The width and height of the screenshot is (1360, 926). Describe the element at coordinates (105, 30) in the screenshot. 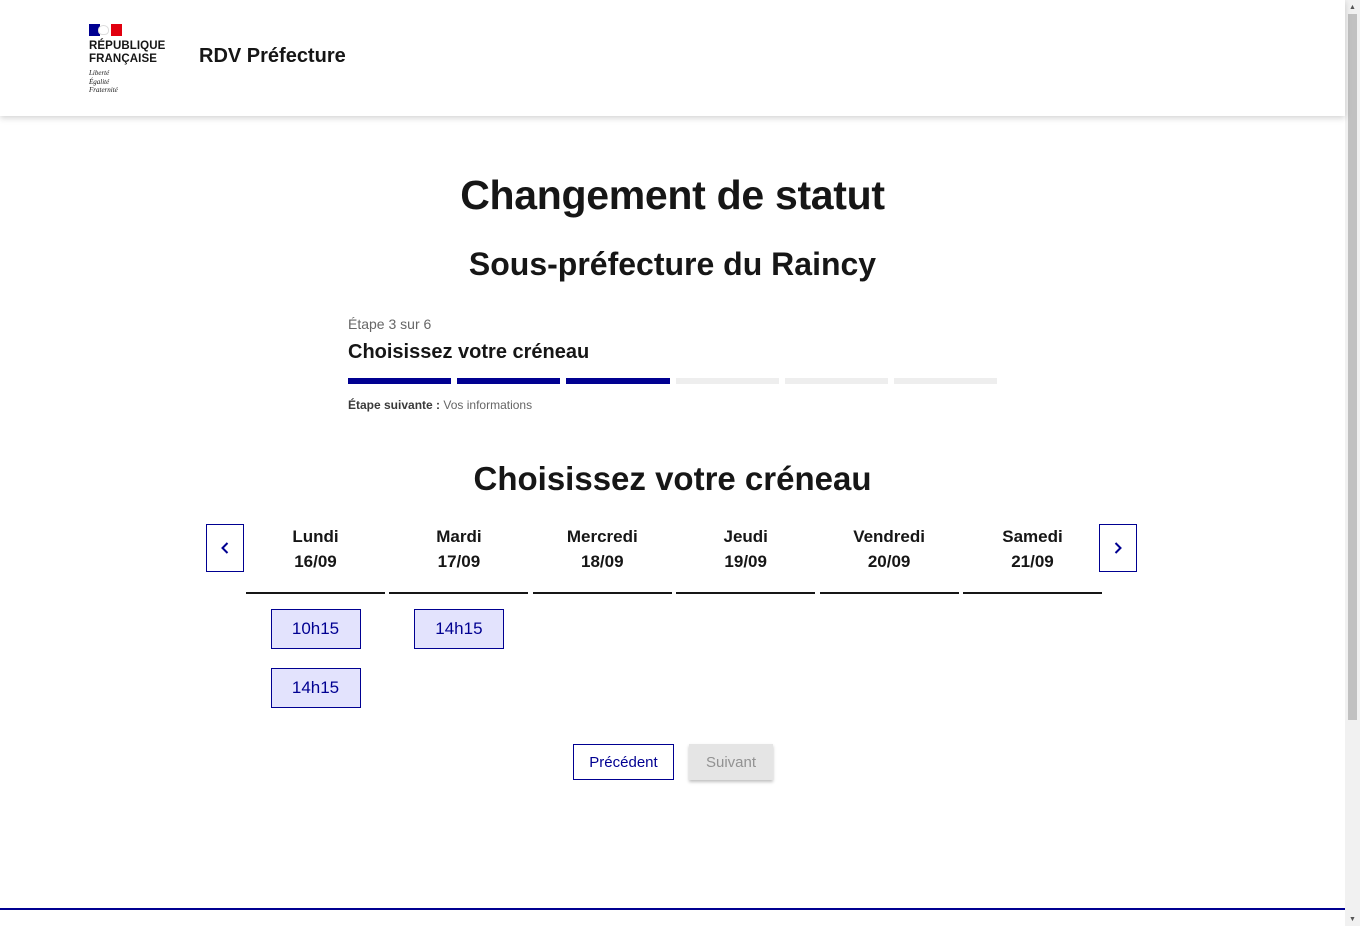

I see `french-flag-icon` at that location.